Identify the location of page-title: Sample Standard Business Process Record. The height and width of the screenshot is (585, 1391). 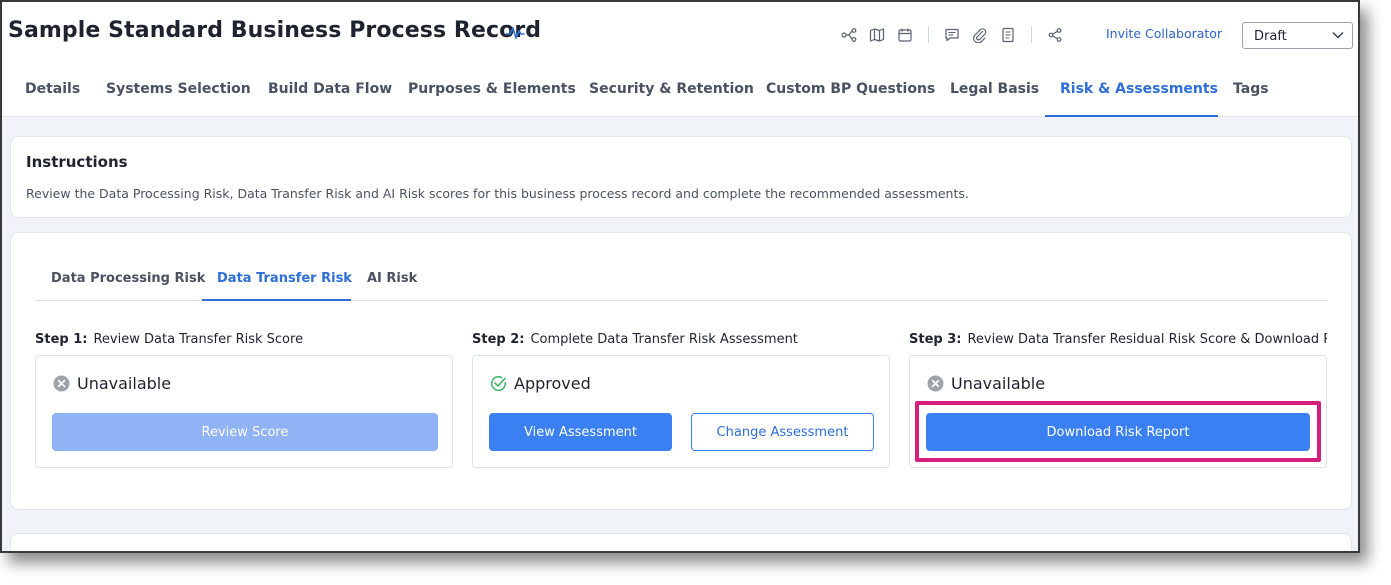
(275, 30).